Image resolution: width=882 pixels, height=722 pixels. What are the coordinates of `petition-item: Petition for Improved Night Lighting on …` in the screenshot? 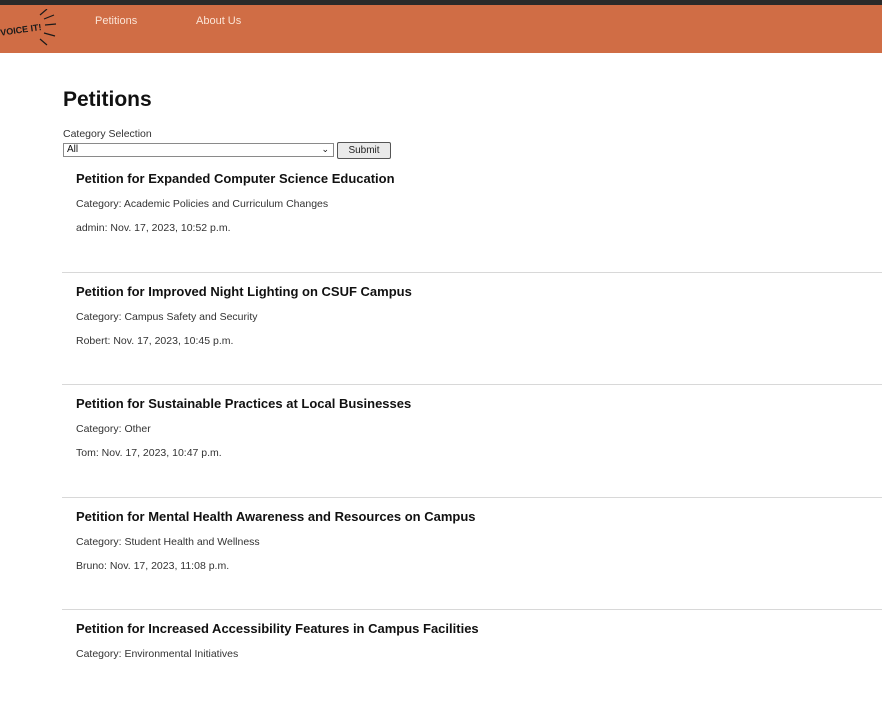 It's located at (472, 329).